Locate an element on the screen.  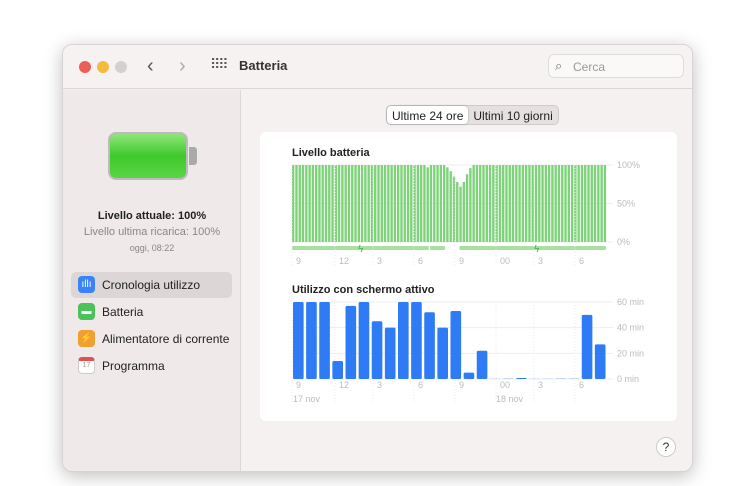
x-tick-label: 00 is located at coordinates (505, 385).